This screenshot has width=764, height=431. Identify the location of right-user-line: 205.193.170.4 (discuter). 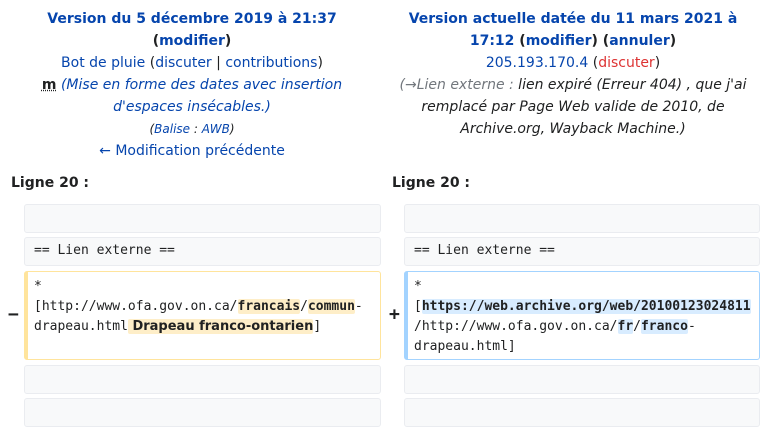
(573, 63).